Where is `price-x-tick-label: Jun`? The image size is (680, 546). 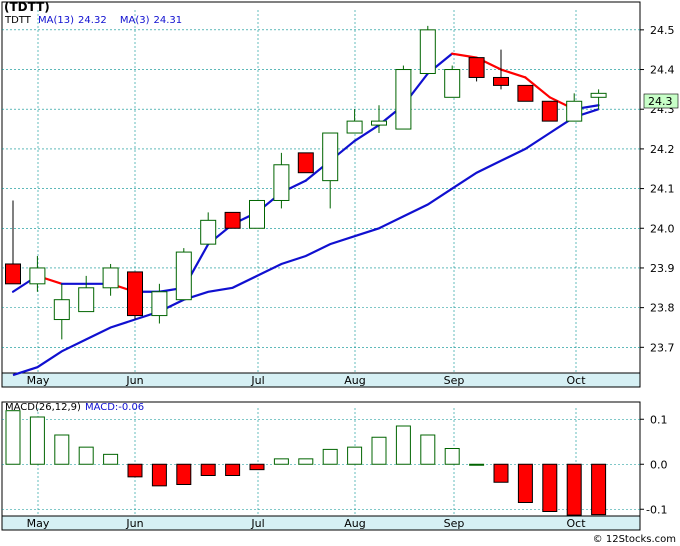
price-x-tick-label: Jun is located at coordinates (134, 380).